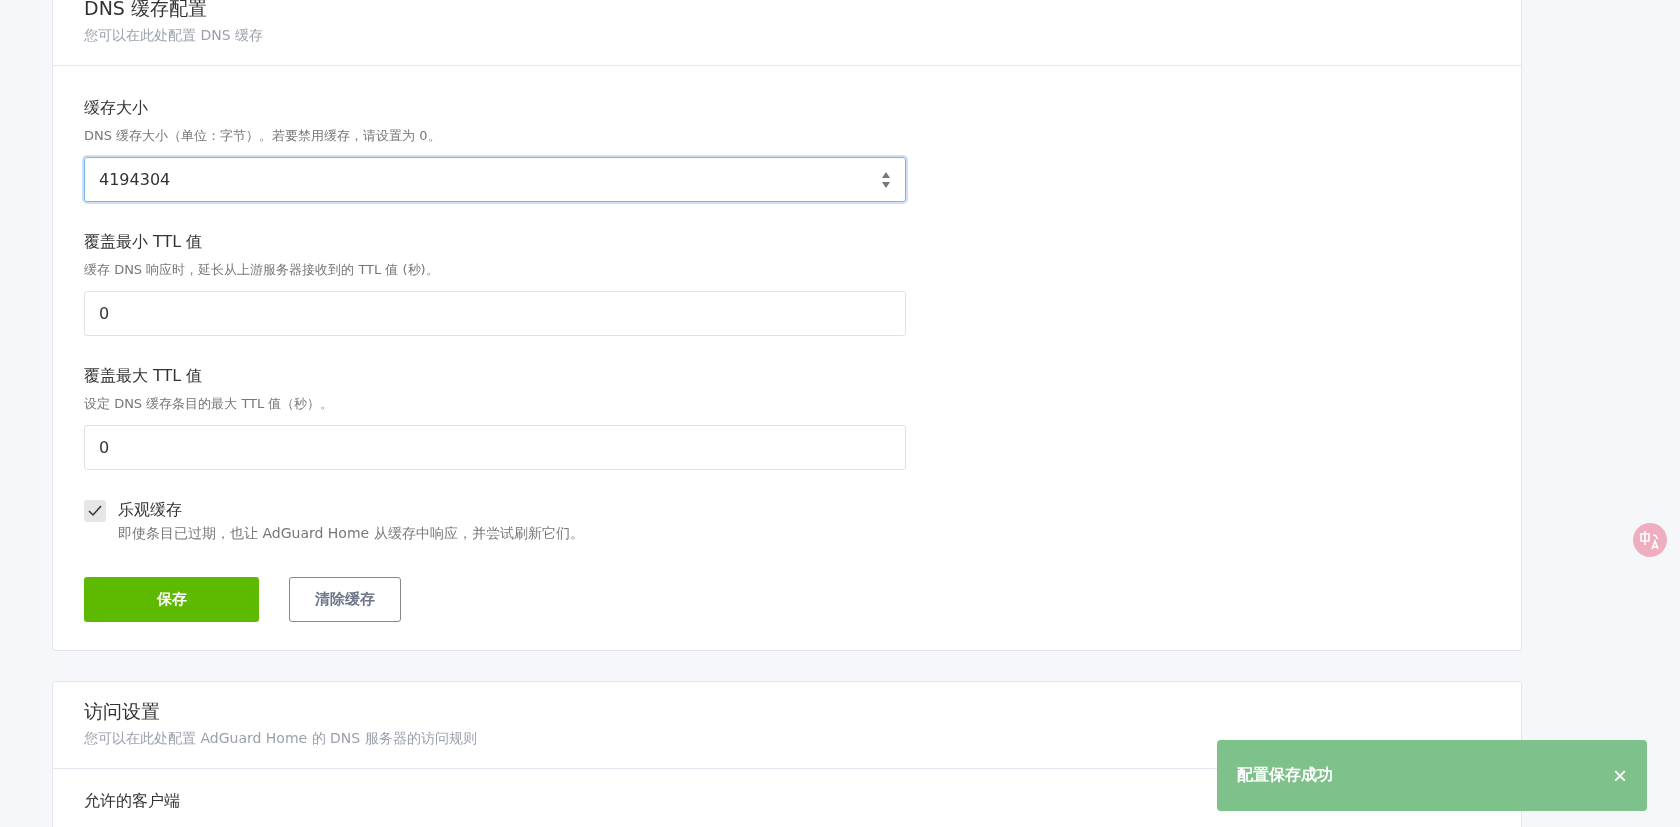 This screenshot has width=1680, height=827. What do you see at coordinates (345, 599) in the screenshot?
I see `clear-cache-button: 清除缓存` at bounding box center [345, 599].